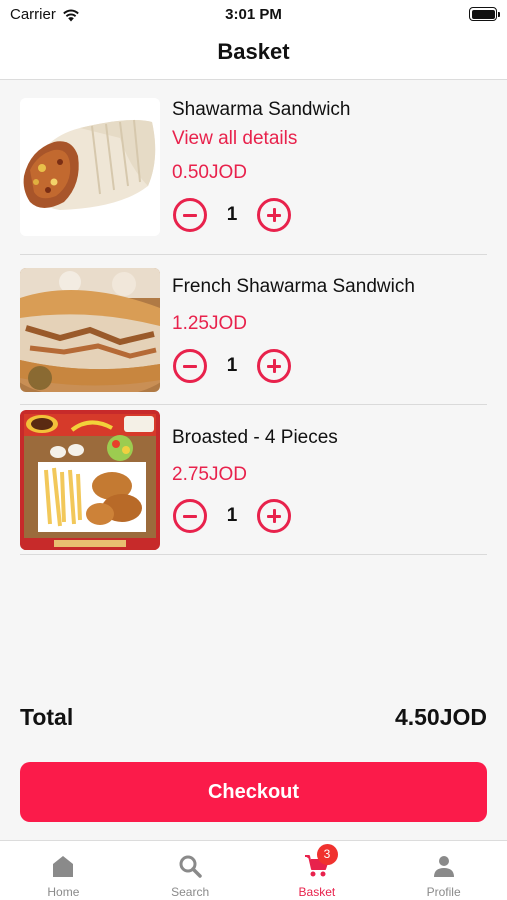 The image size is (507, 900). I want to click on home-icon, so click(63, 866).